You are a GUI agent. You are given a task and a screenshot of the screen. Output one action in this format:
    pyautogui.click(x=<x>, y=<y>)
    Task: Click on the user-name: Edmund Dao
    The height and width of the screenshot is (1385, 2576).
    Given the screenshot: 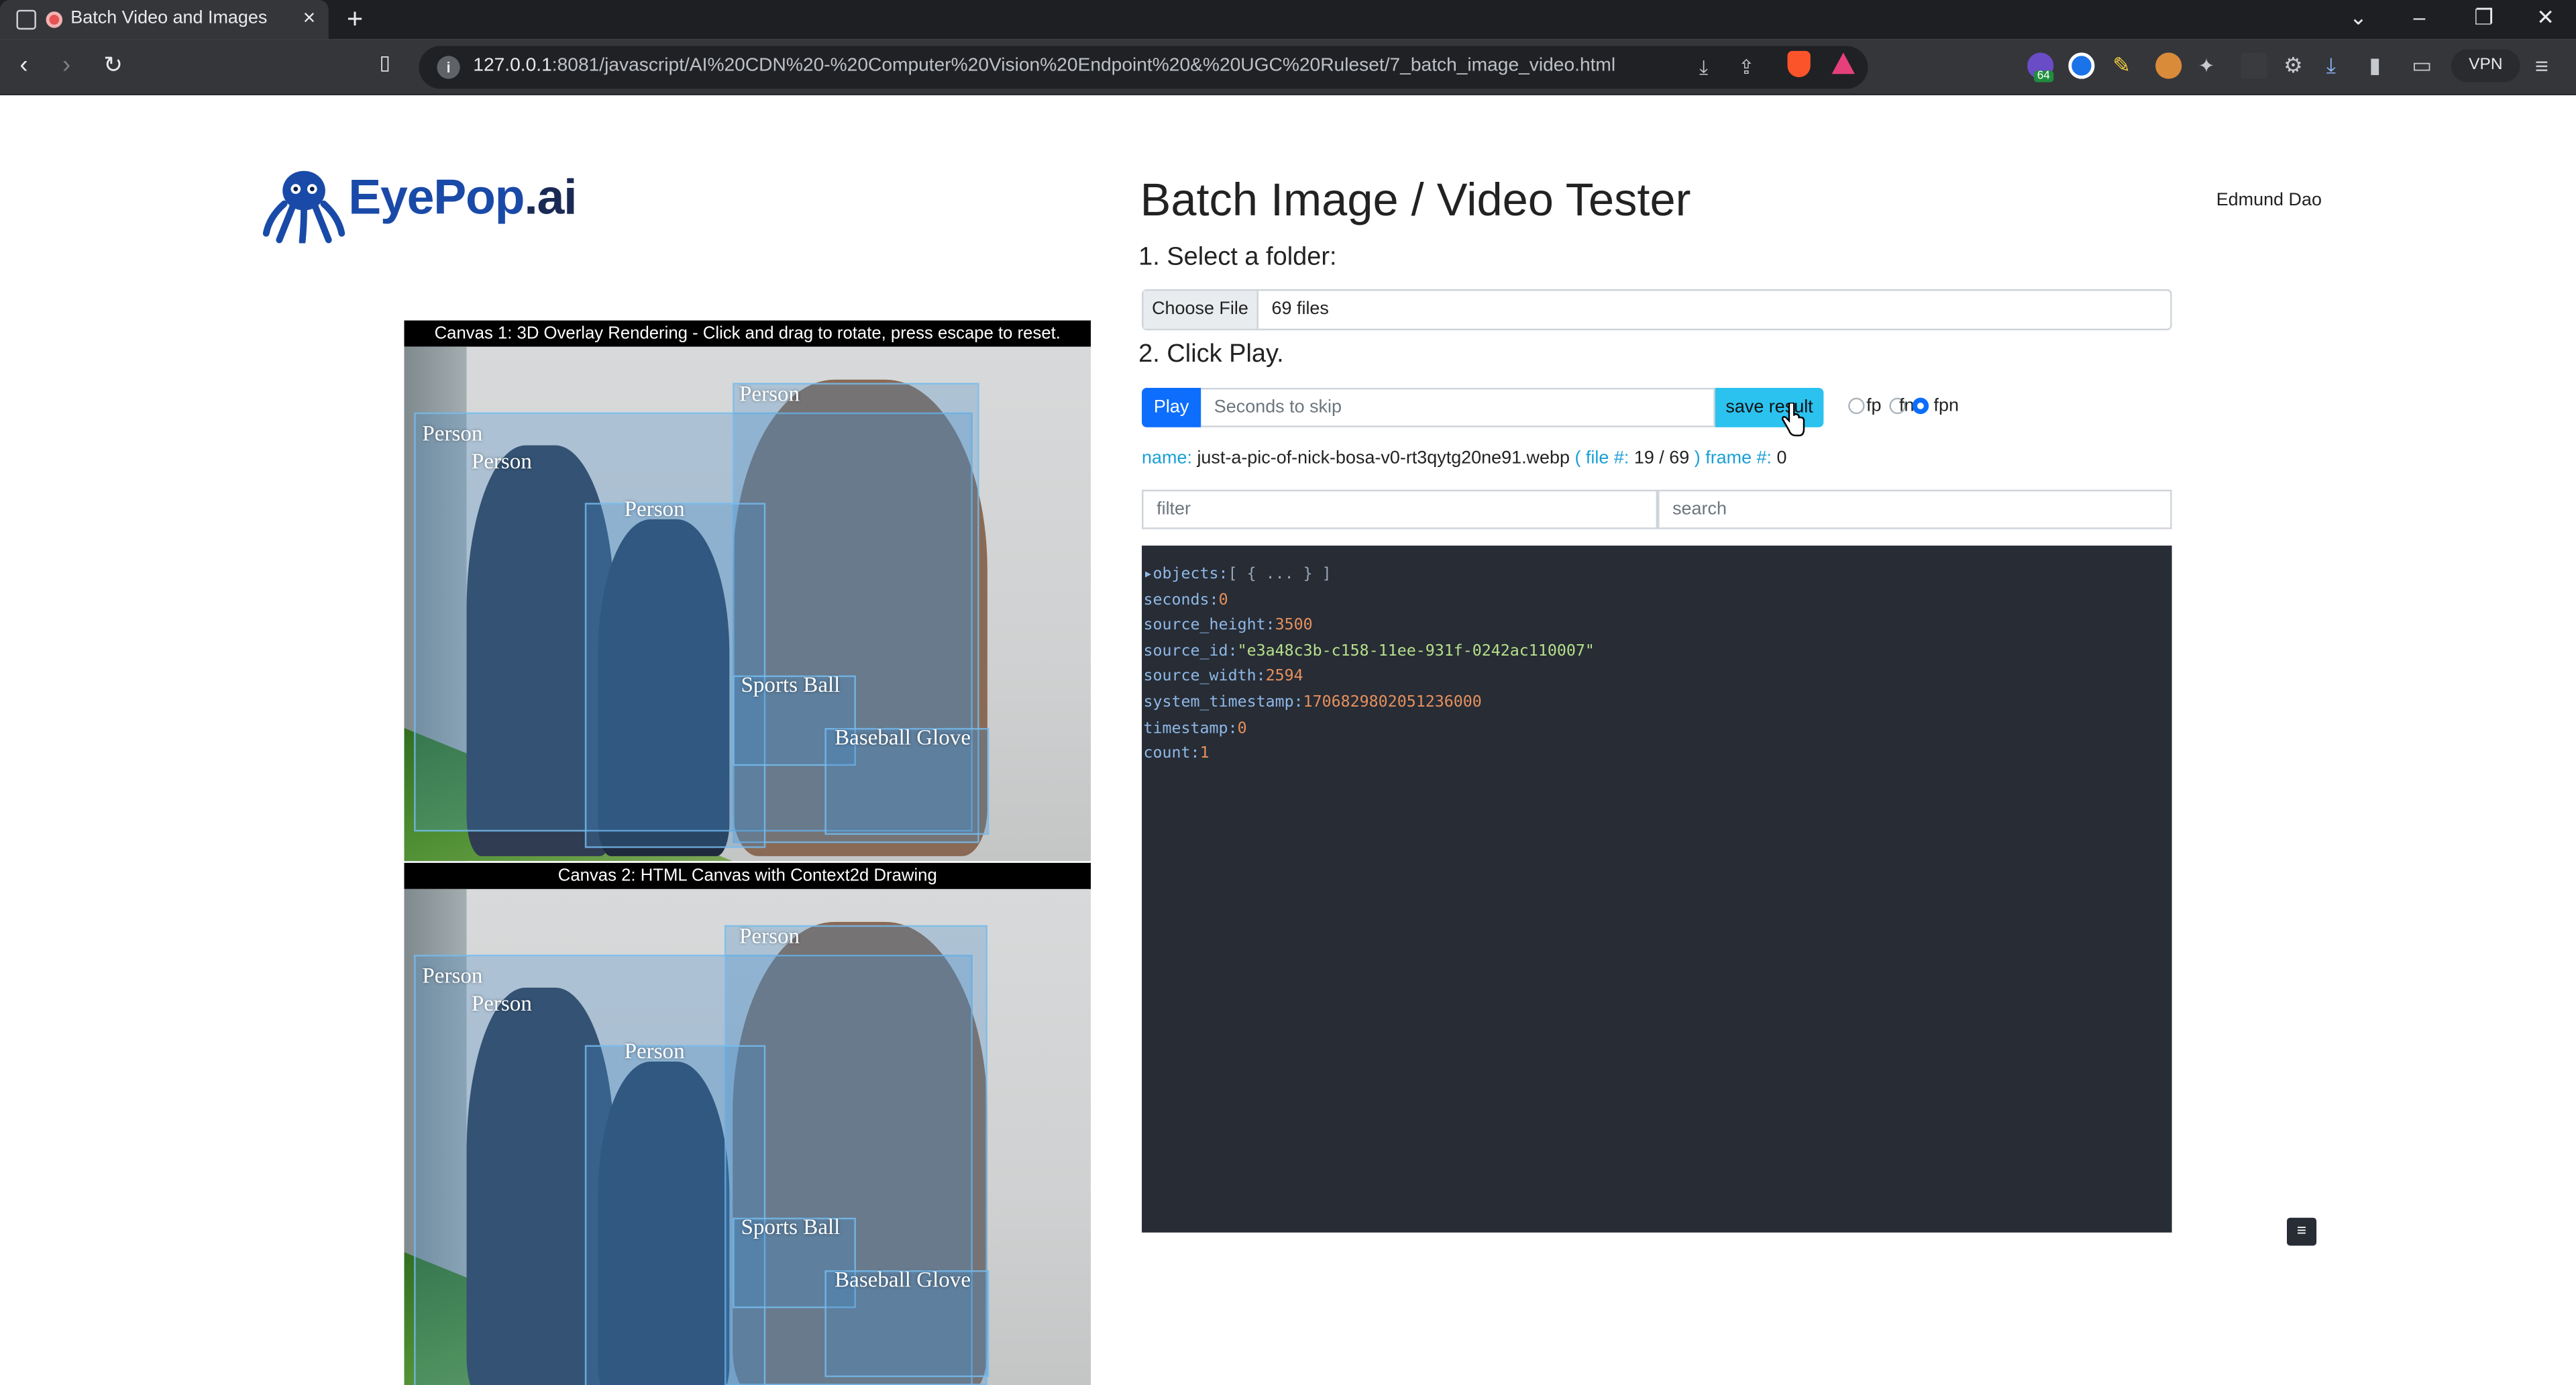 What is the action you would take?
    pyautogui.click(x=2269, y=201)
    